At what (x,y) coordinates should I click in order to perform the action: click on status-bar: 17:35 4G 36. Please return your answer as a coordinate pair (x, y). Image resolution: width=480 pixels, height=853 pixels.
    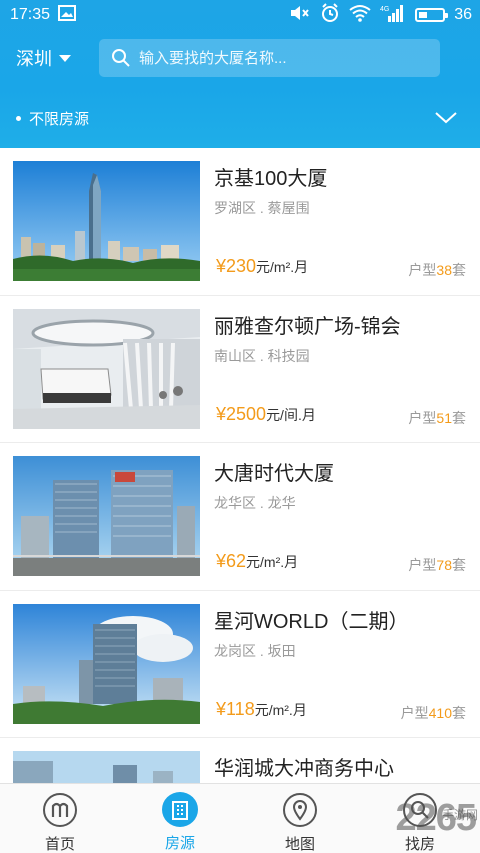
    Looking at the image, I should click on (240, 15).